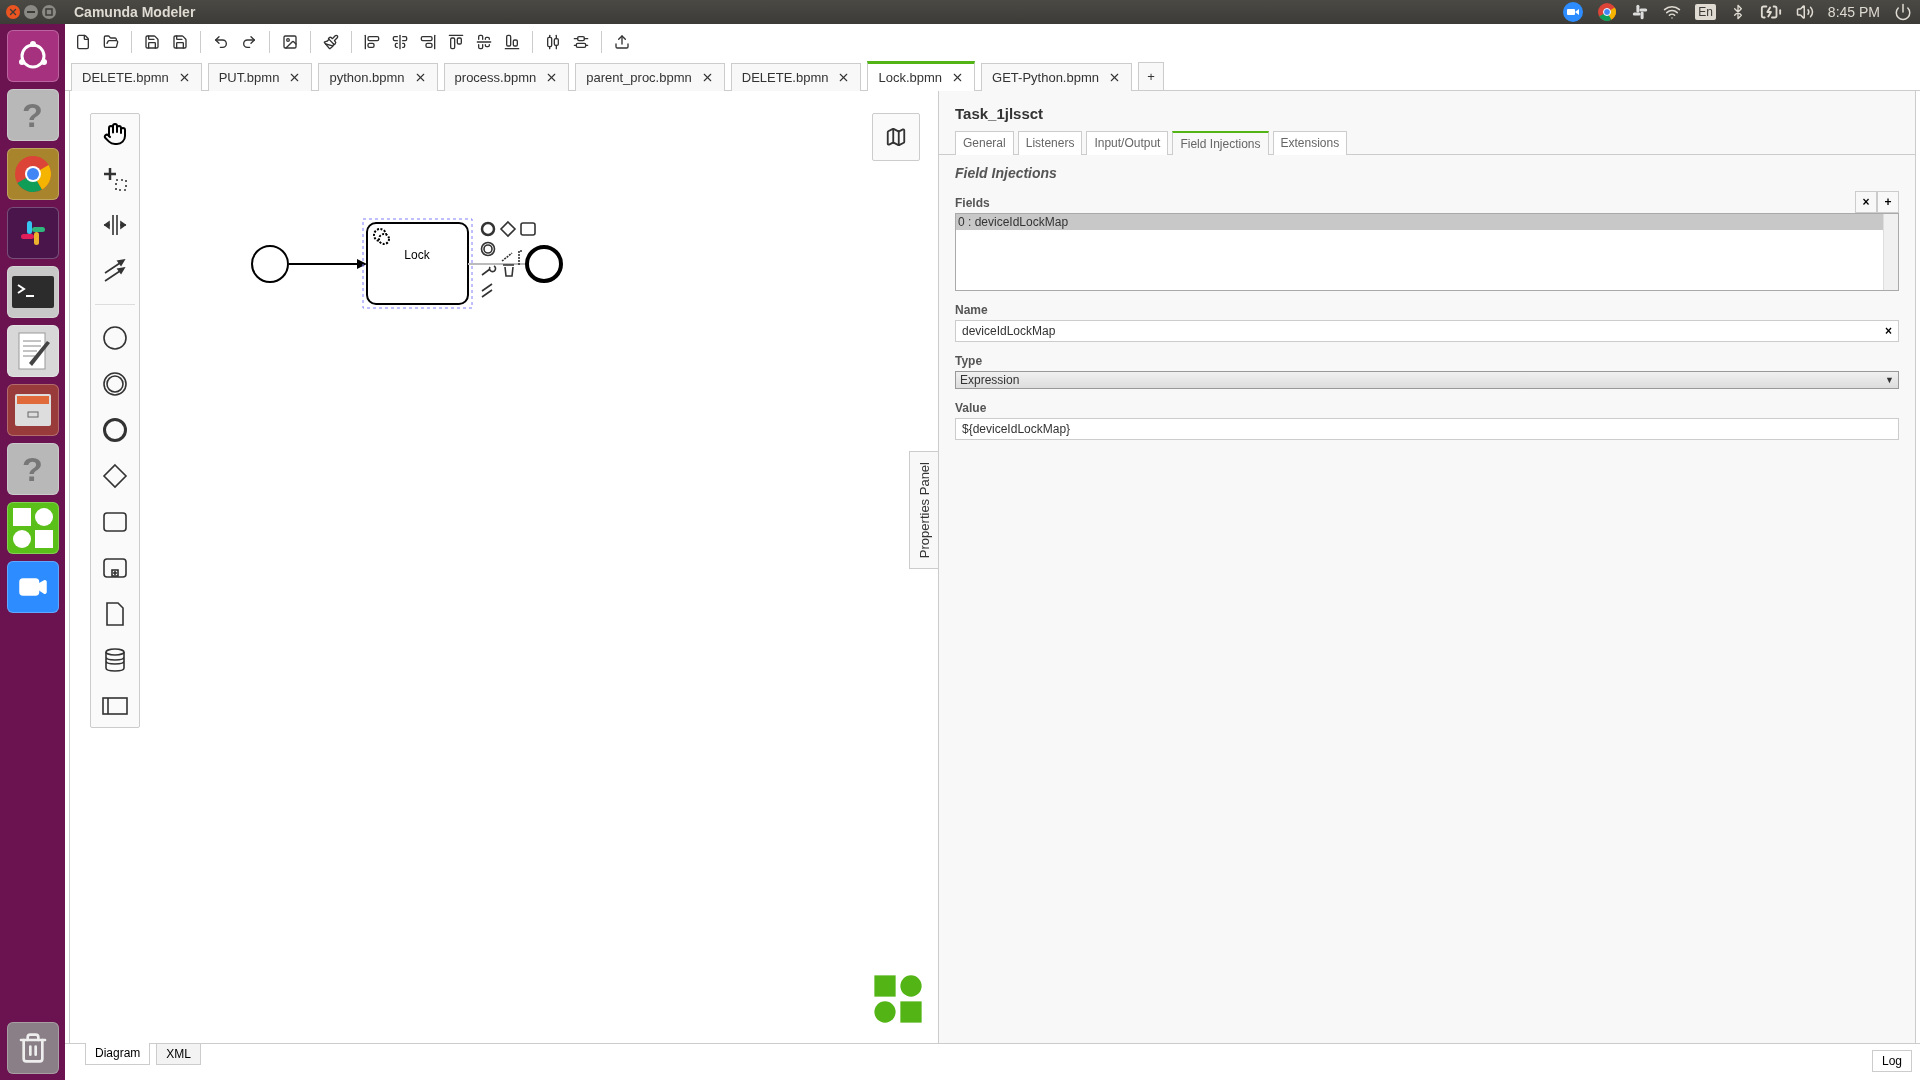 Image resolution: width=1920 pixels, height=1080 pixels. I want to click on properties-tab: Listeners, so click(1050, 143).